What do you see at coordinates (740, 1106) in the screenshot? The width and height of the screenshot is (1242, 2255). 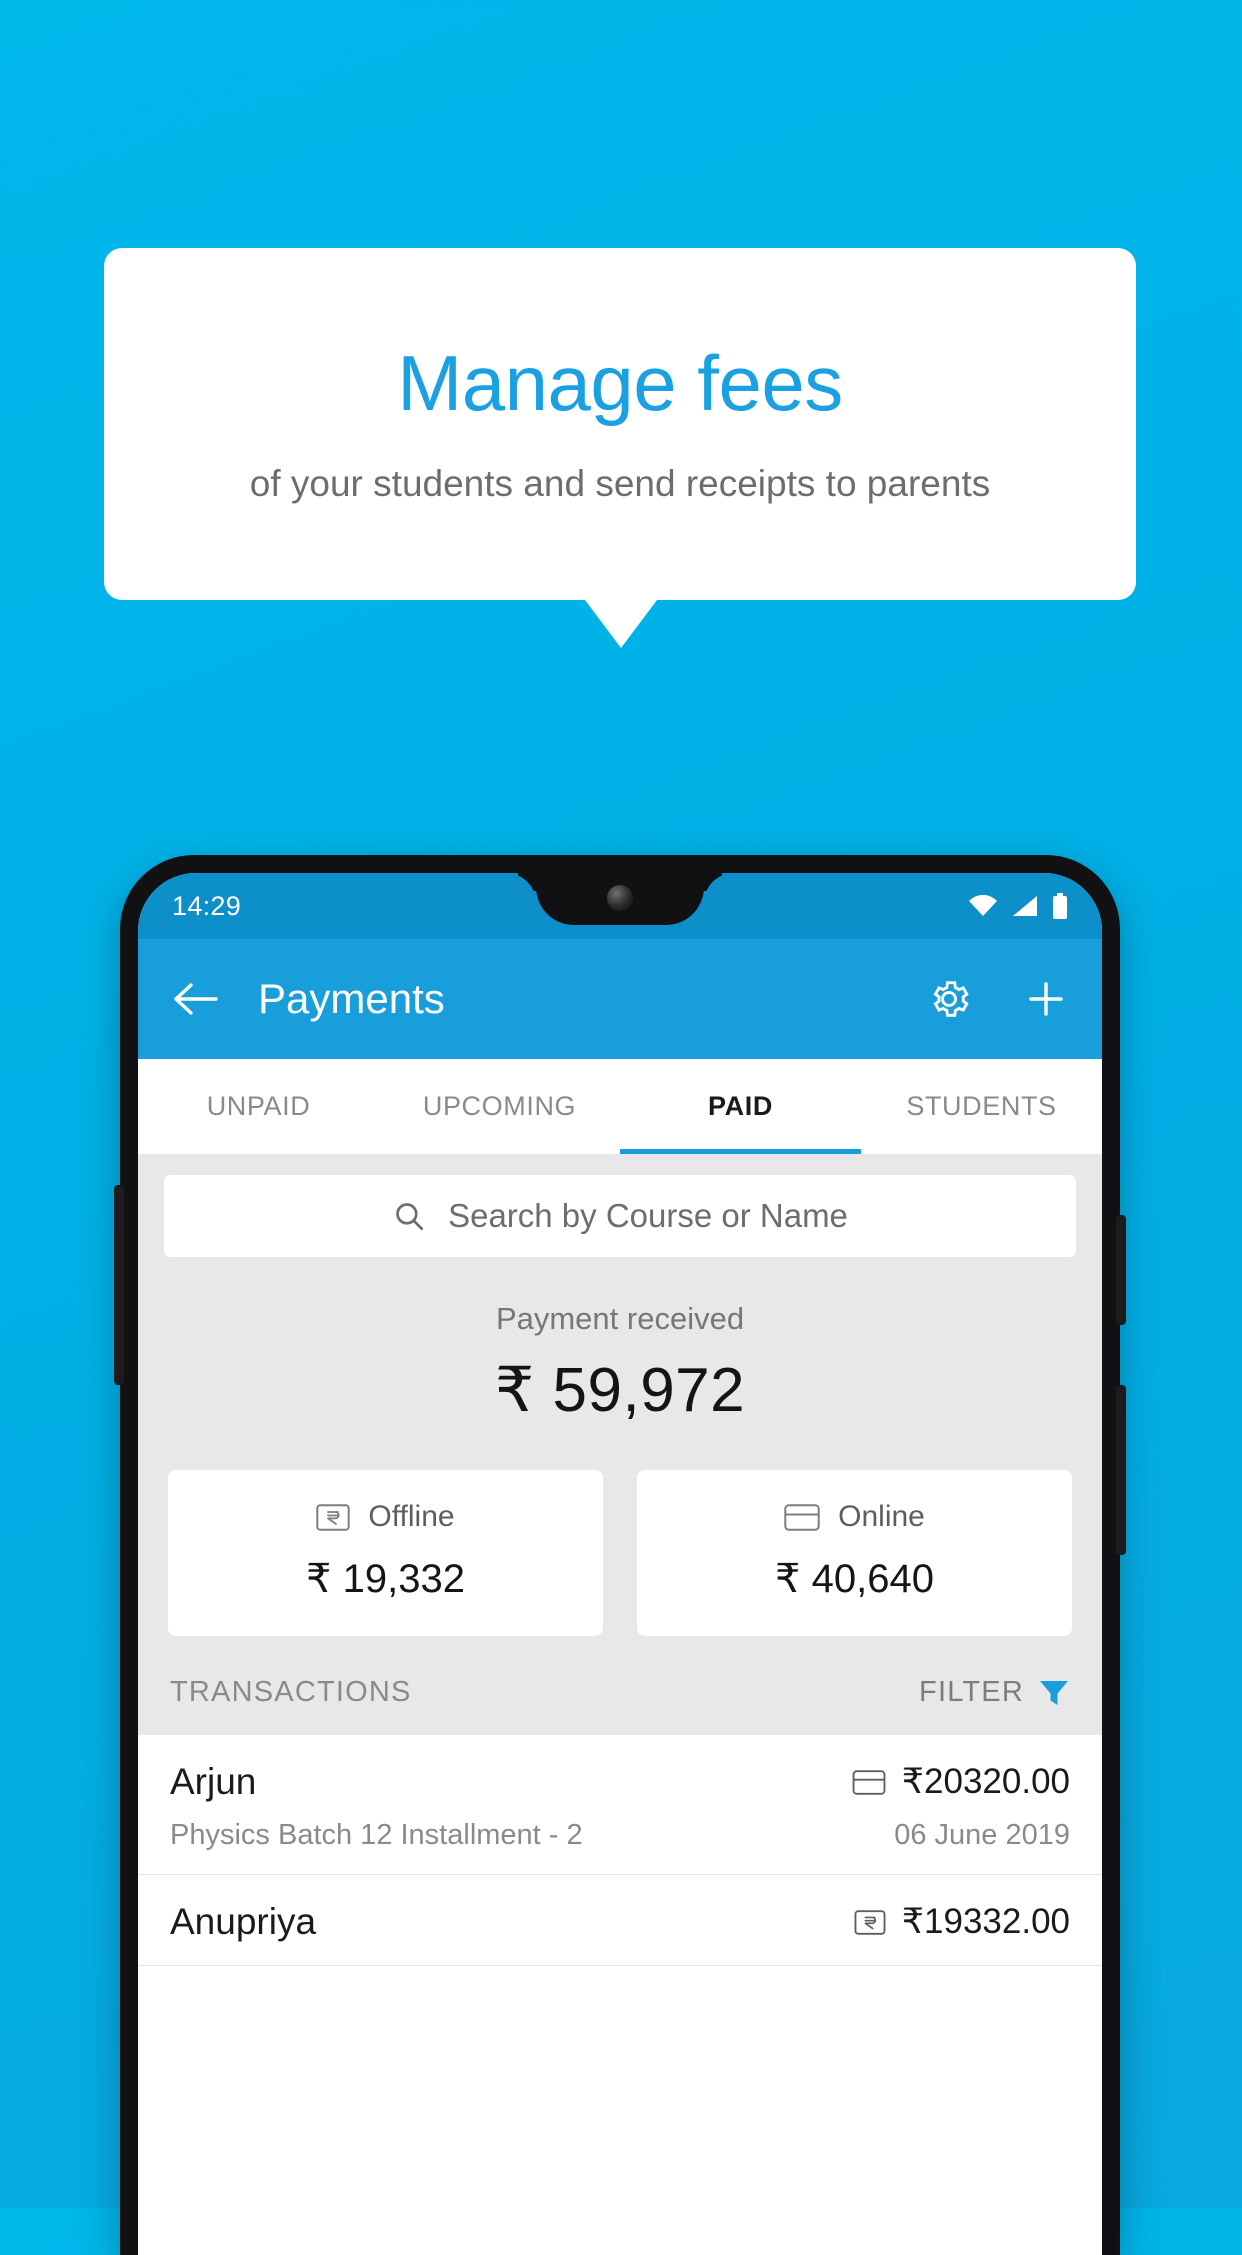 I see `tab-paid: PAID` at bounding box center [740, 1106].